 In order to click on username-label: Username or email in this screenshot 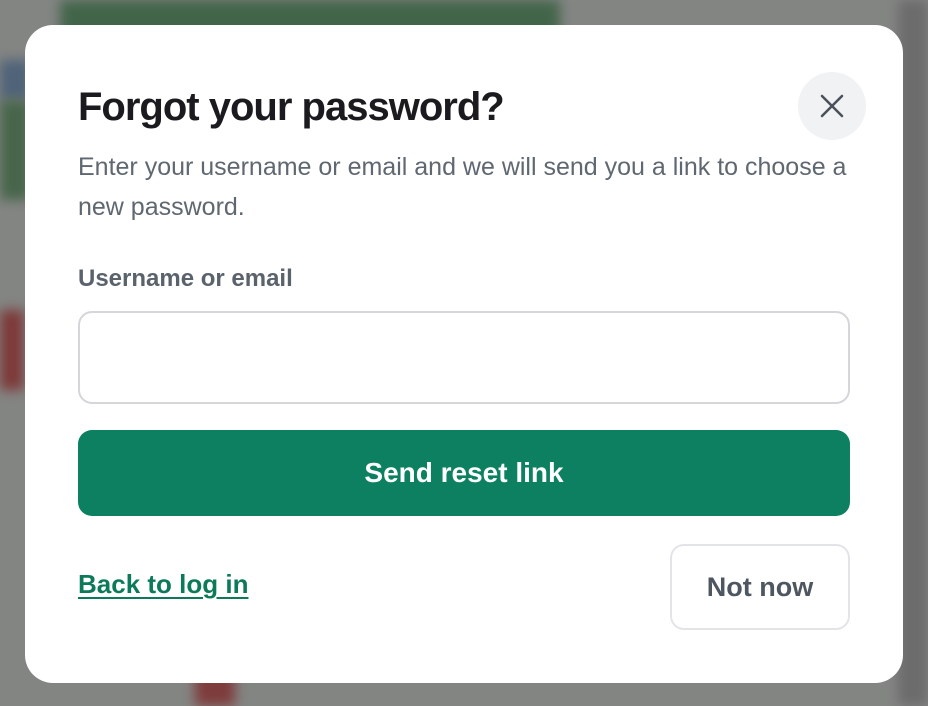, I will do `click(185, 278)`.